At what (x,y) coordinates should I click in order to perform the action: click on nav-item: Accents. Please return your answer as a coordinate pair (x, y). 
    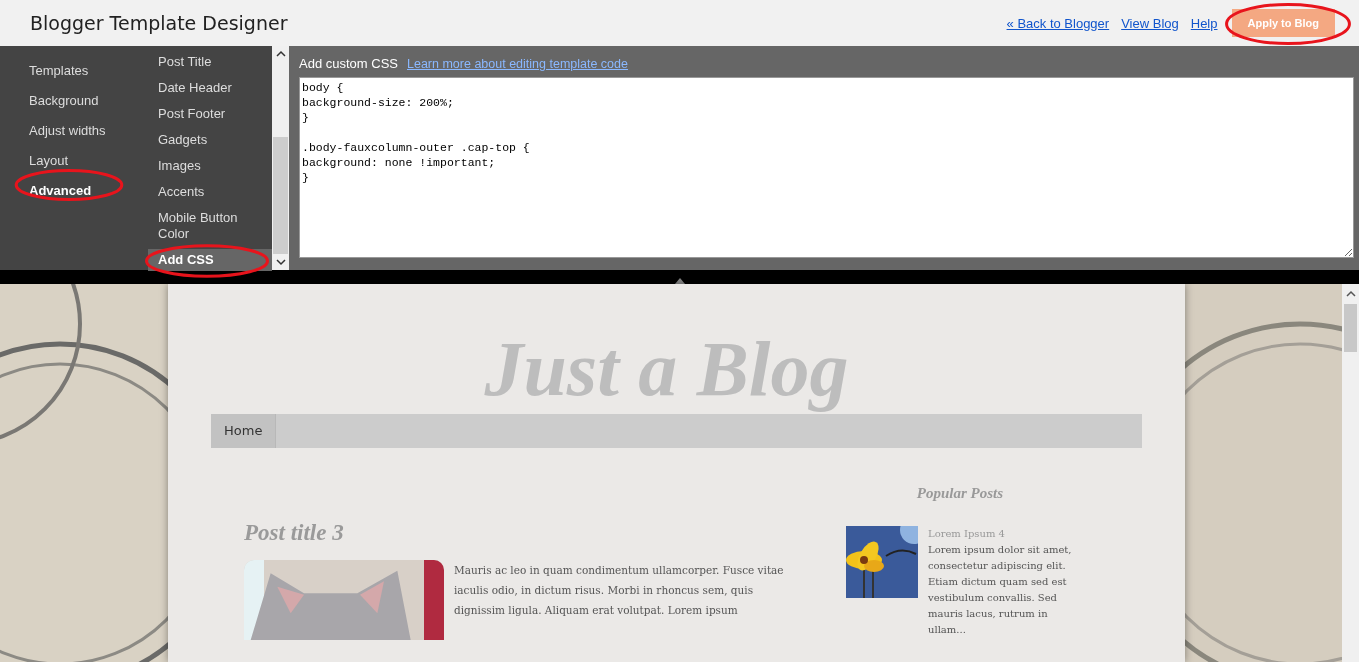
    Looking at the image, I should click on (210, 192).